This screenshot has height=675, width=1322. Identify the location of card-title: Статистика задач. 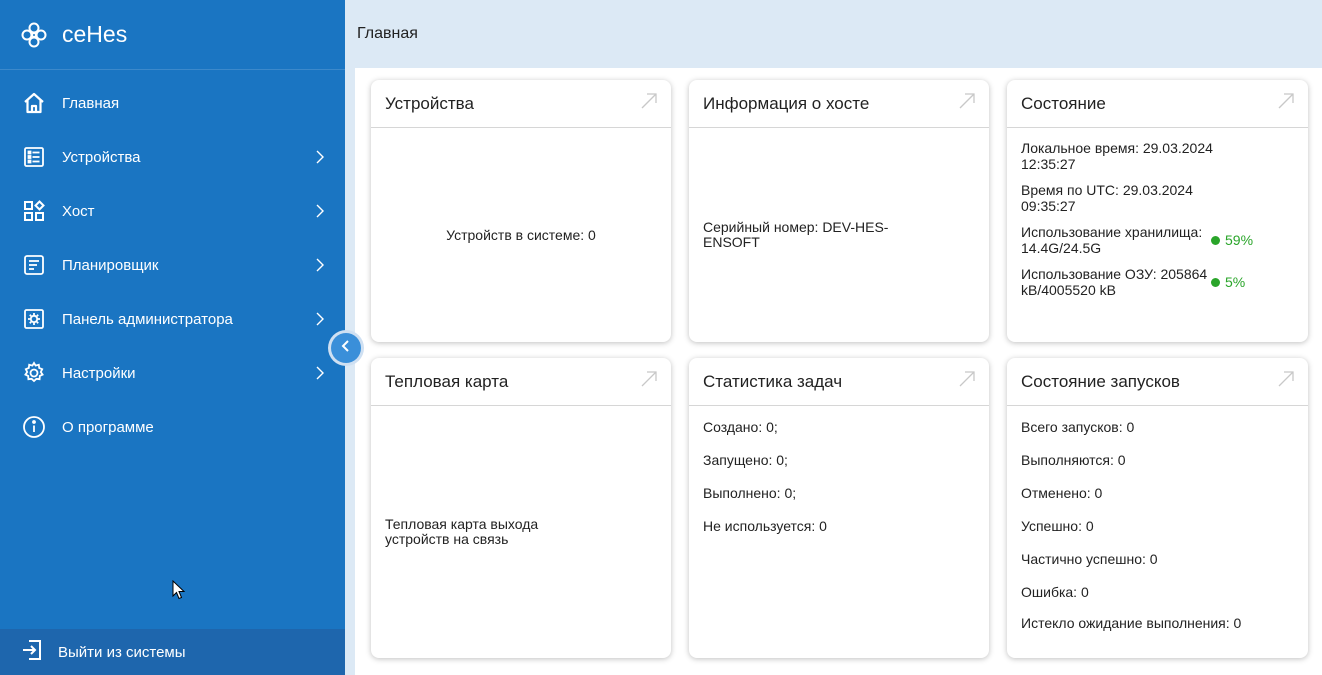
(773, 381).